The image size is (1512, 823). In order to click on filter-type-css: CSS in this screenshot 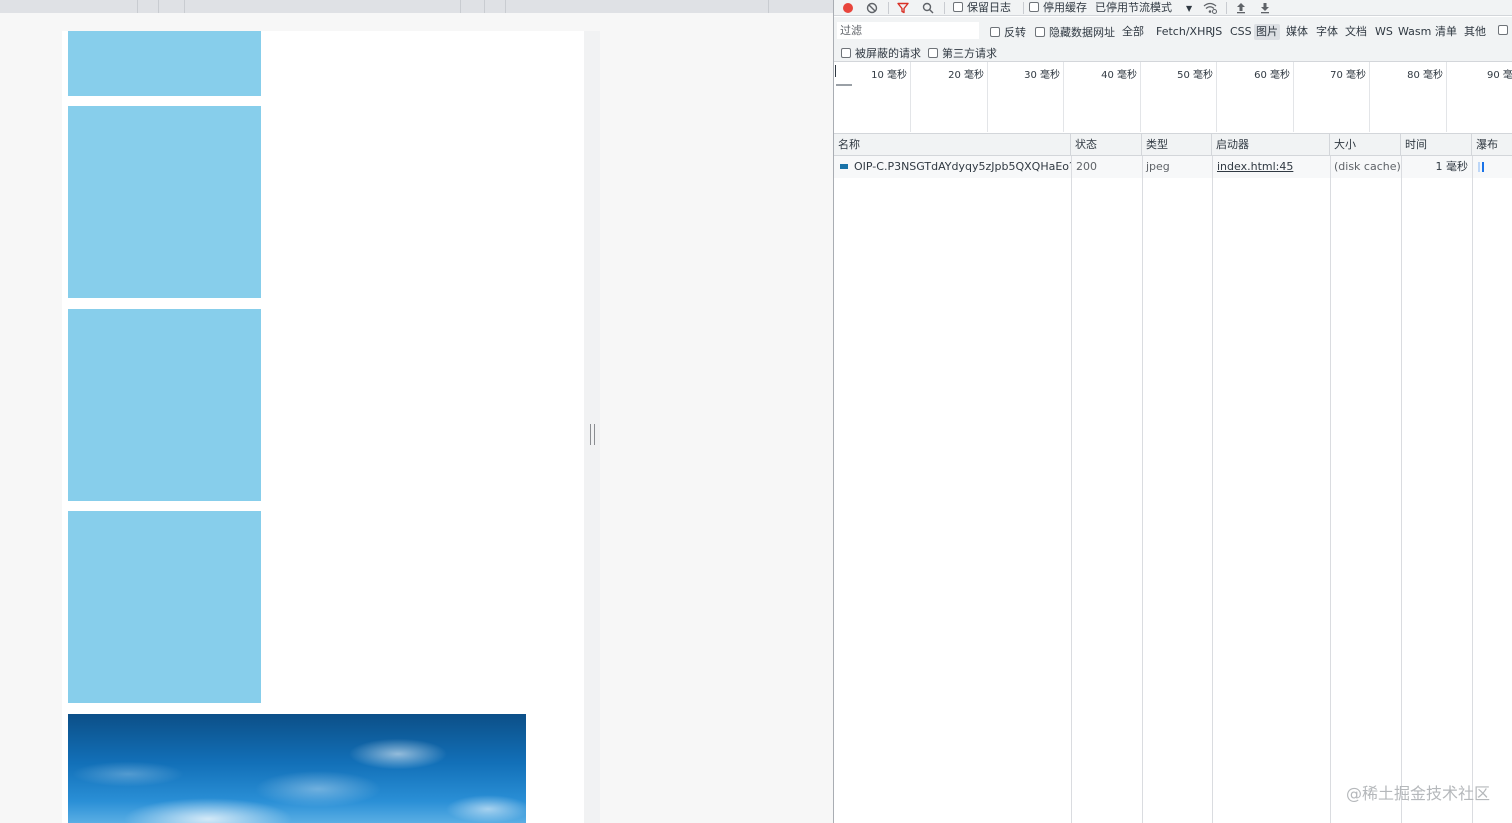, I will do `click(1241, 32)`.